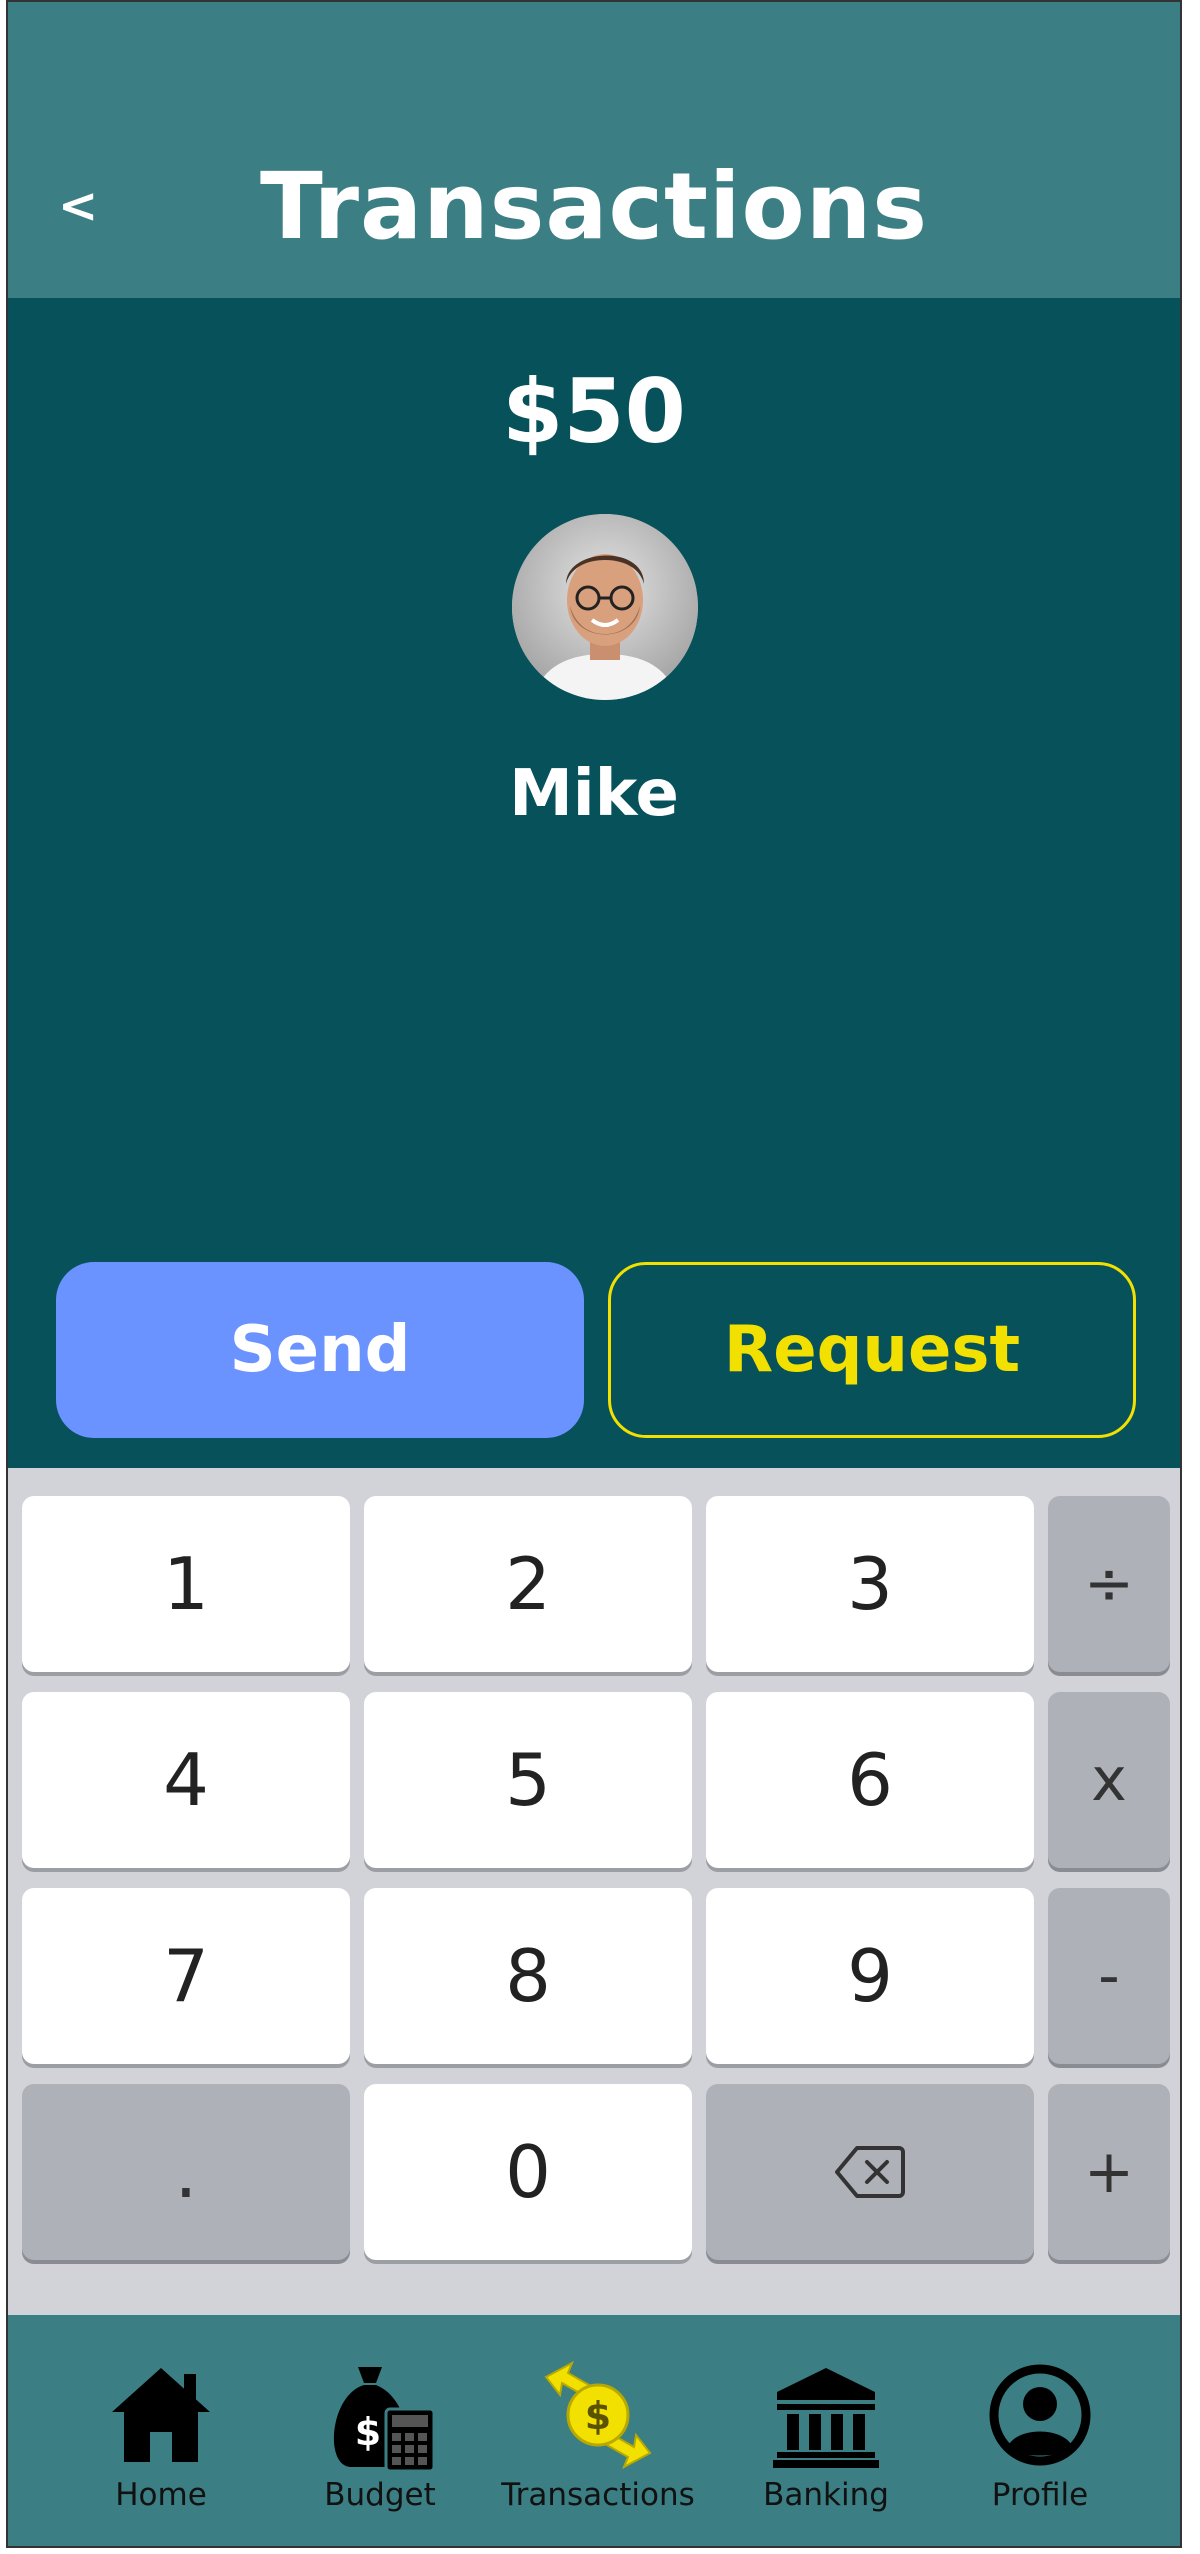  I want to click on key-2: 2, so click(528, 1584).